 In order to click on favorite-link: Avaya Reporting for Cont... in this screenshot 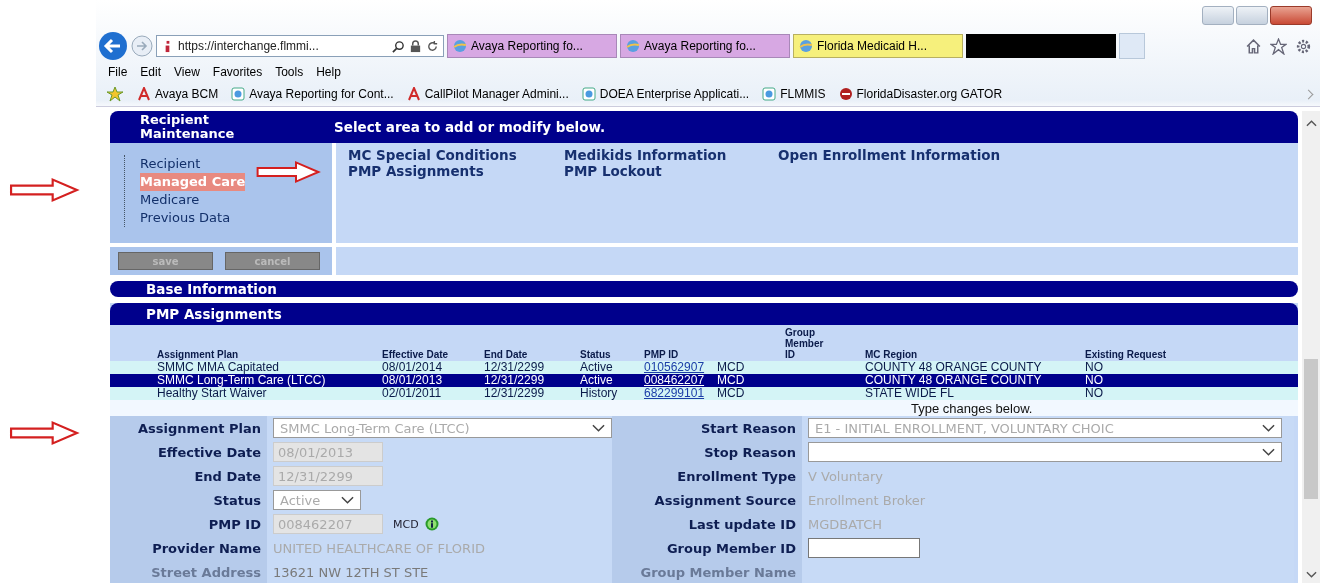, I will do `click(312, 94)`.